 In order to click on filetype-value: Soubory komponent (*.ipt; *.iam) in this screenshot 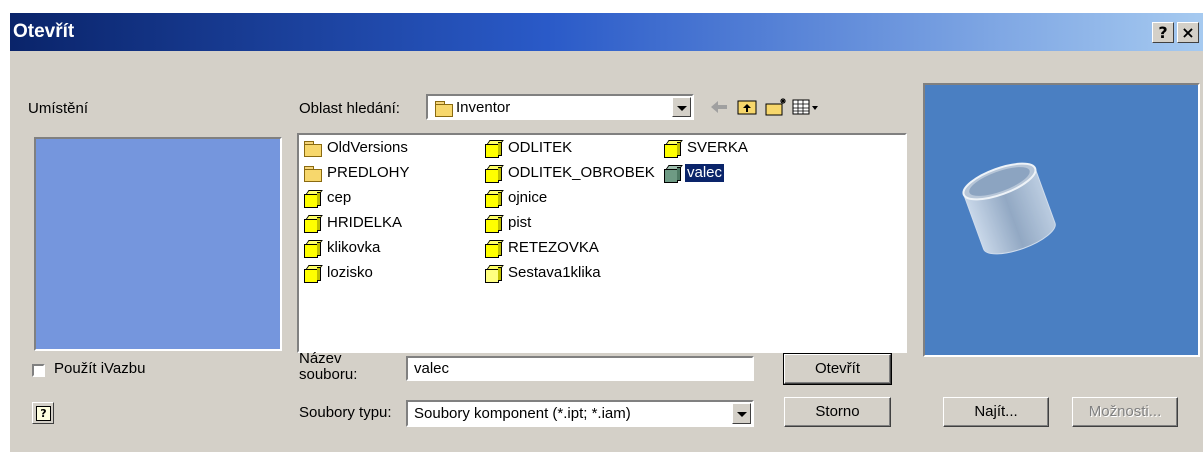, I will do `click(522, 413)`.